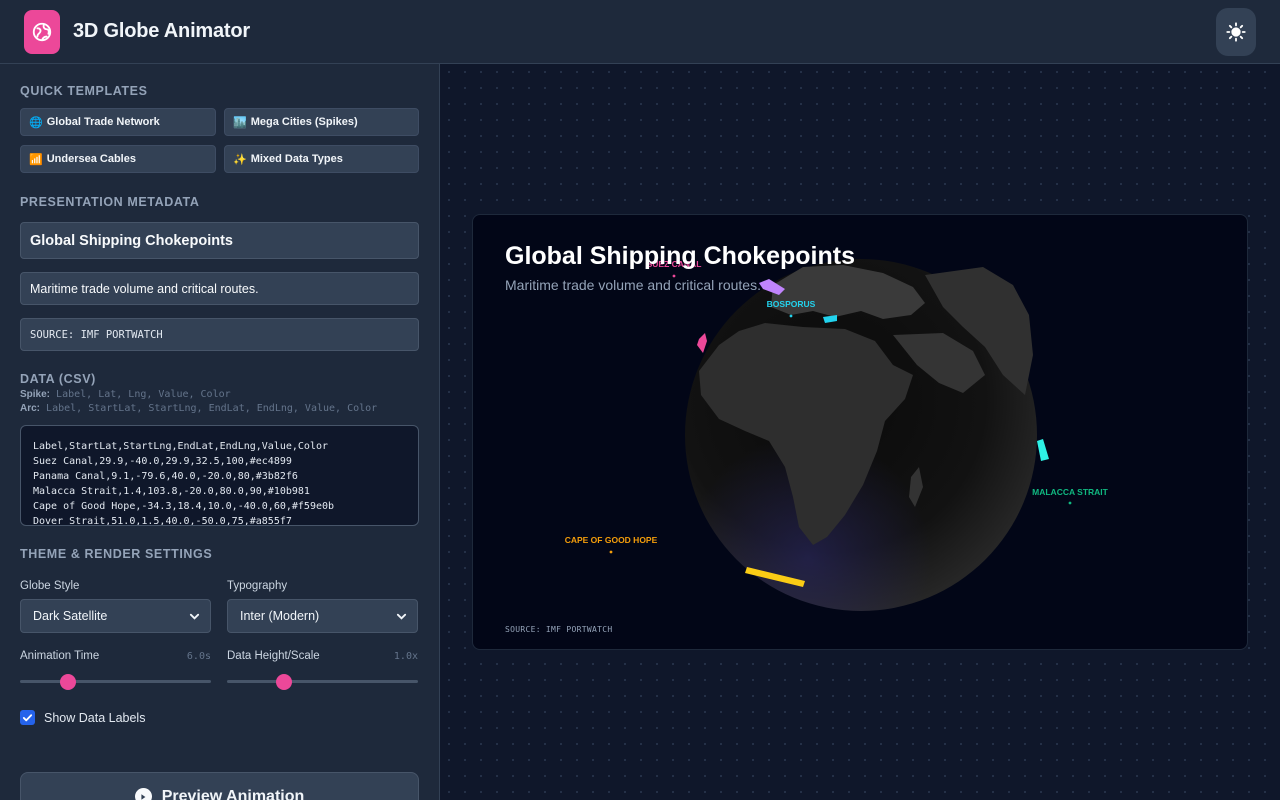 The image size is (1280, 800). Describe the element at coordinates (143, 394) in the screenshot. I see `spike-format-text: Label, Lat, Lng, Value, Color` at that location.